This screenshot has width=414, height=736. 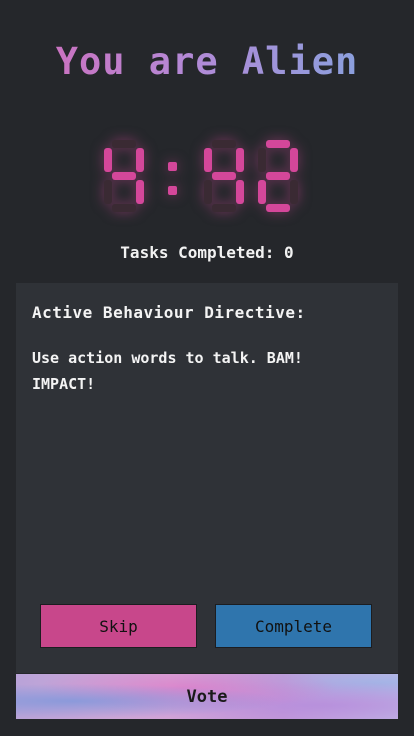 I want to click on timer-display, so click(x=201, y=176).